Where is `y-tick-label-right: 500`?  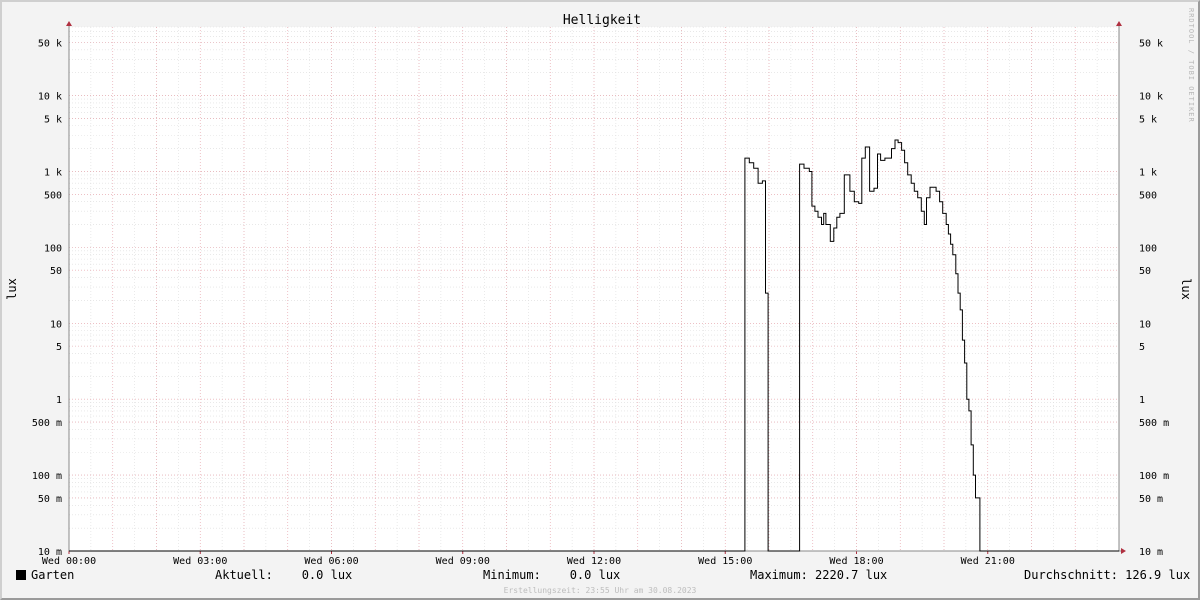
y-tick-label-right: 500 is located at coordinates (1148, 195).